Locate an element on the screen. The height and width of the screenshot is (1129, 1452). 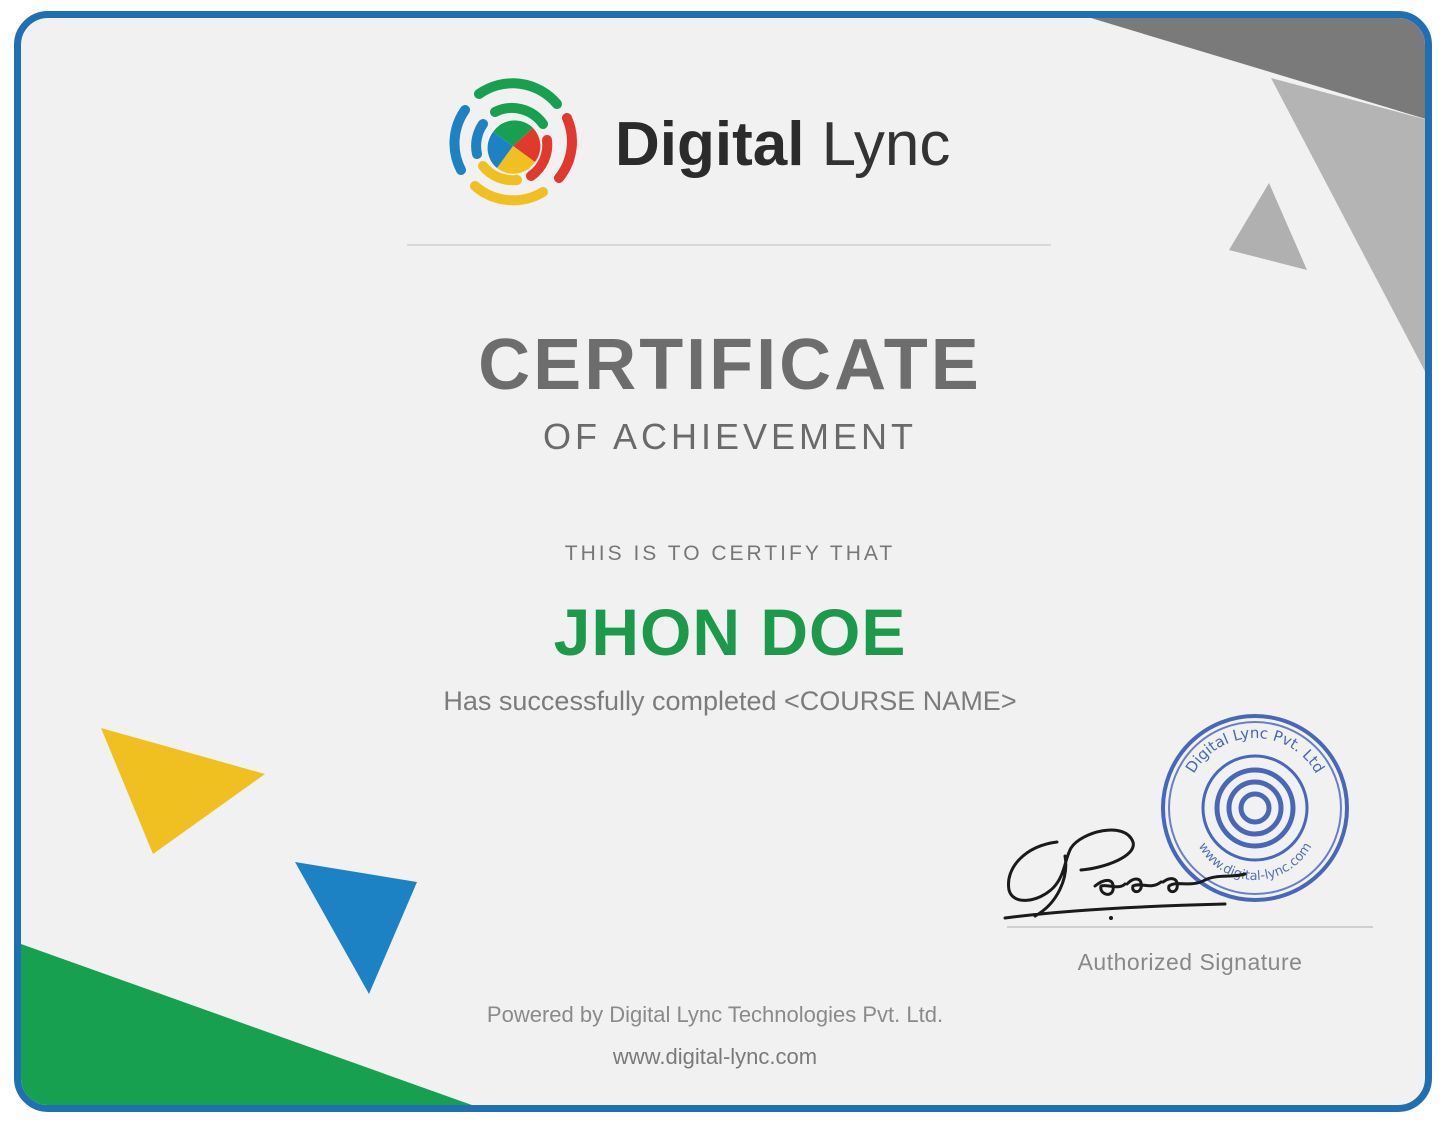
digital-lync-logo-icon is located at coordinates (513, 142).